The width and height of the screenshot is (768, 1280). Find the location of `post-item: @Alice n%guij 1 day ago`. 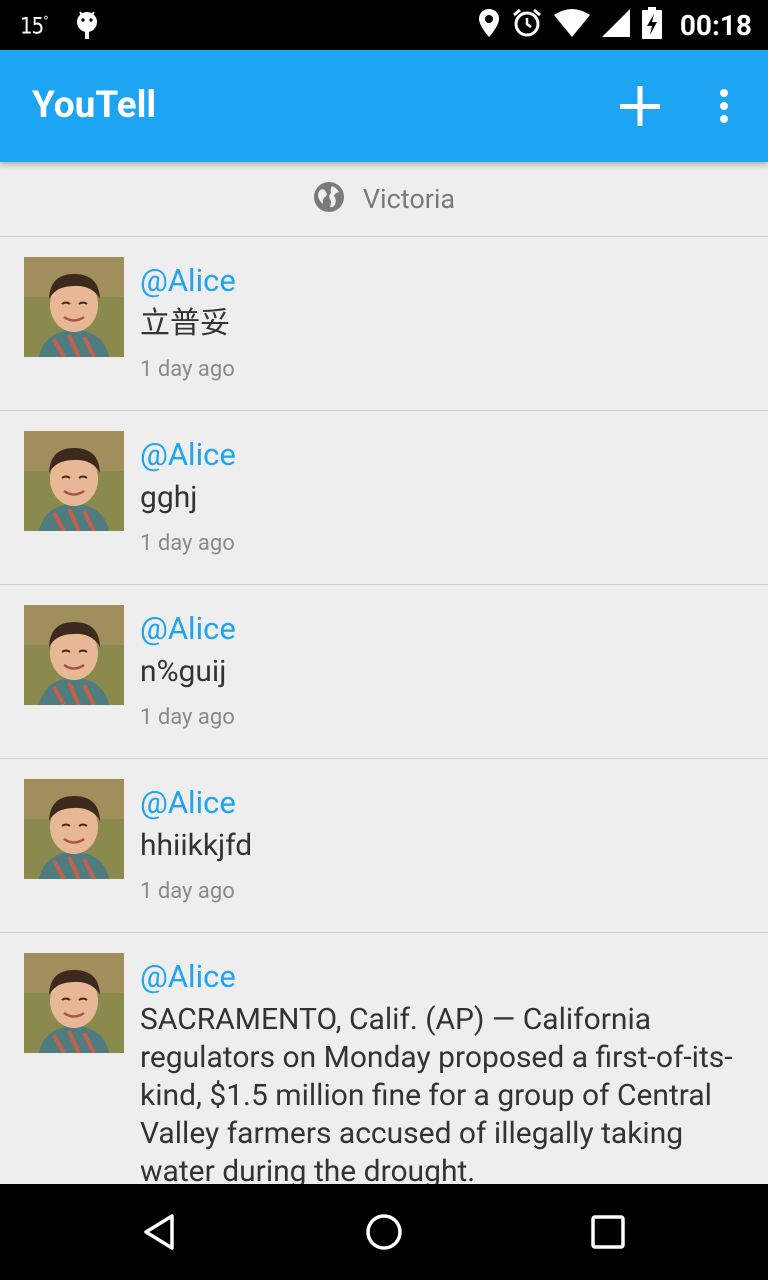

post-item: @Alice n%guij 1 day ago is located at coordinates (384, 672).